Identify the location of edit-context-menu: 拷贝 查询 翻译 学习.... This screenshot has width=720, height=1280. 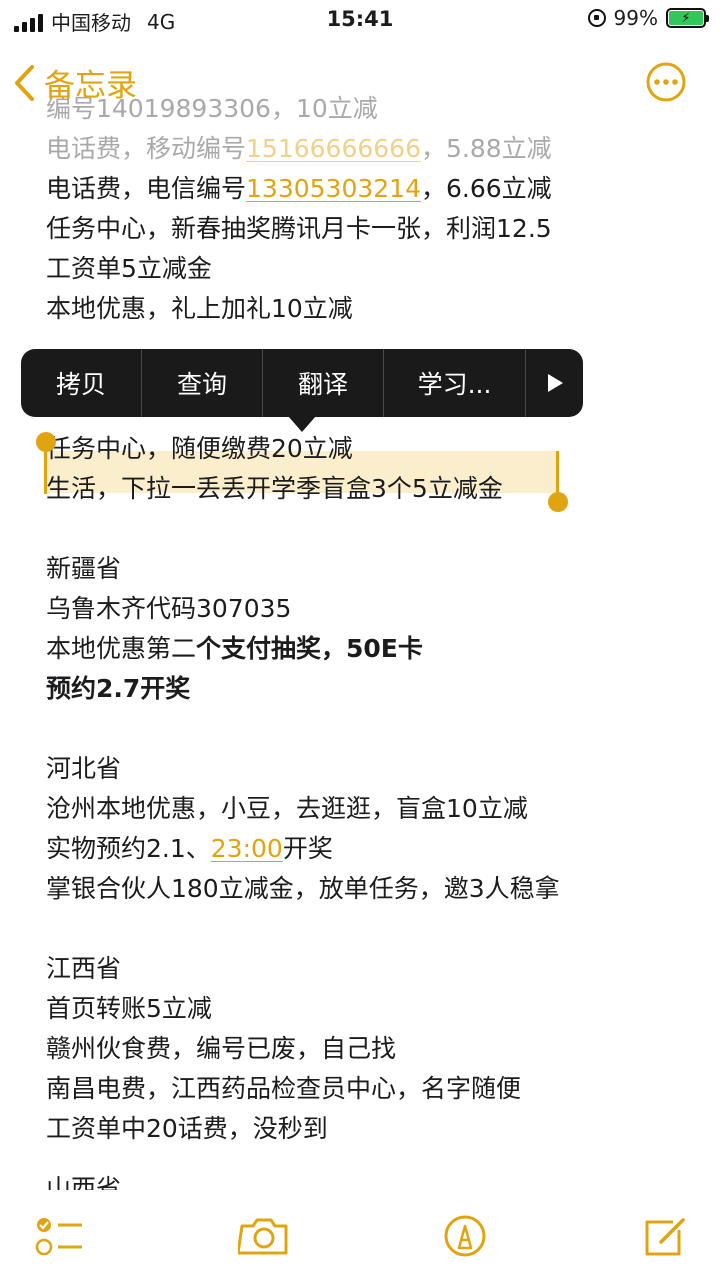
(302, 383).